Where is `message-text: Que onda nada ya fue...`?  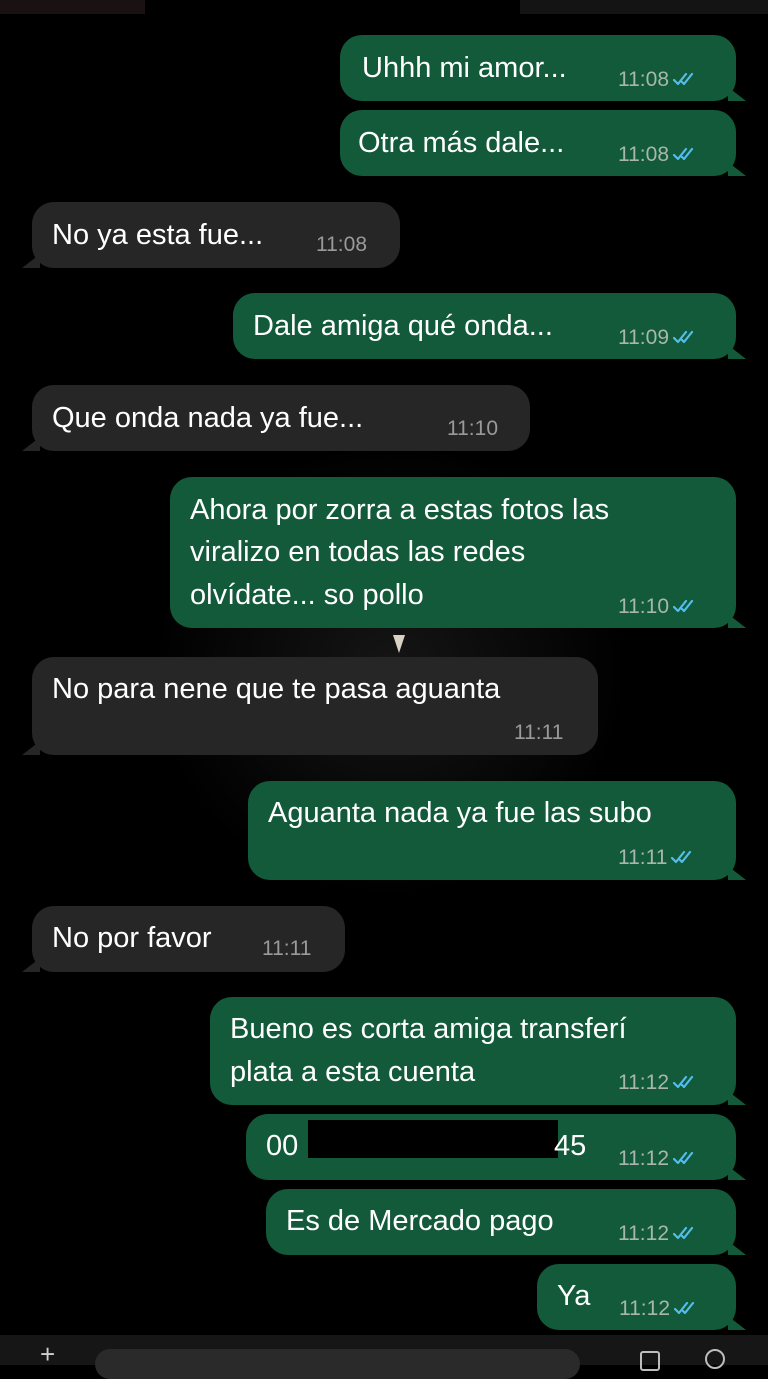 message-text: Que onda nada ya fue... is located at coordinates (208, 418).